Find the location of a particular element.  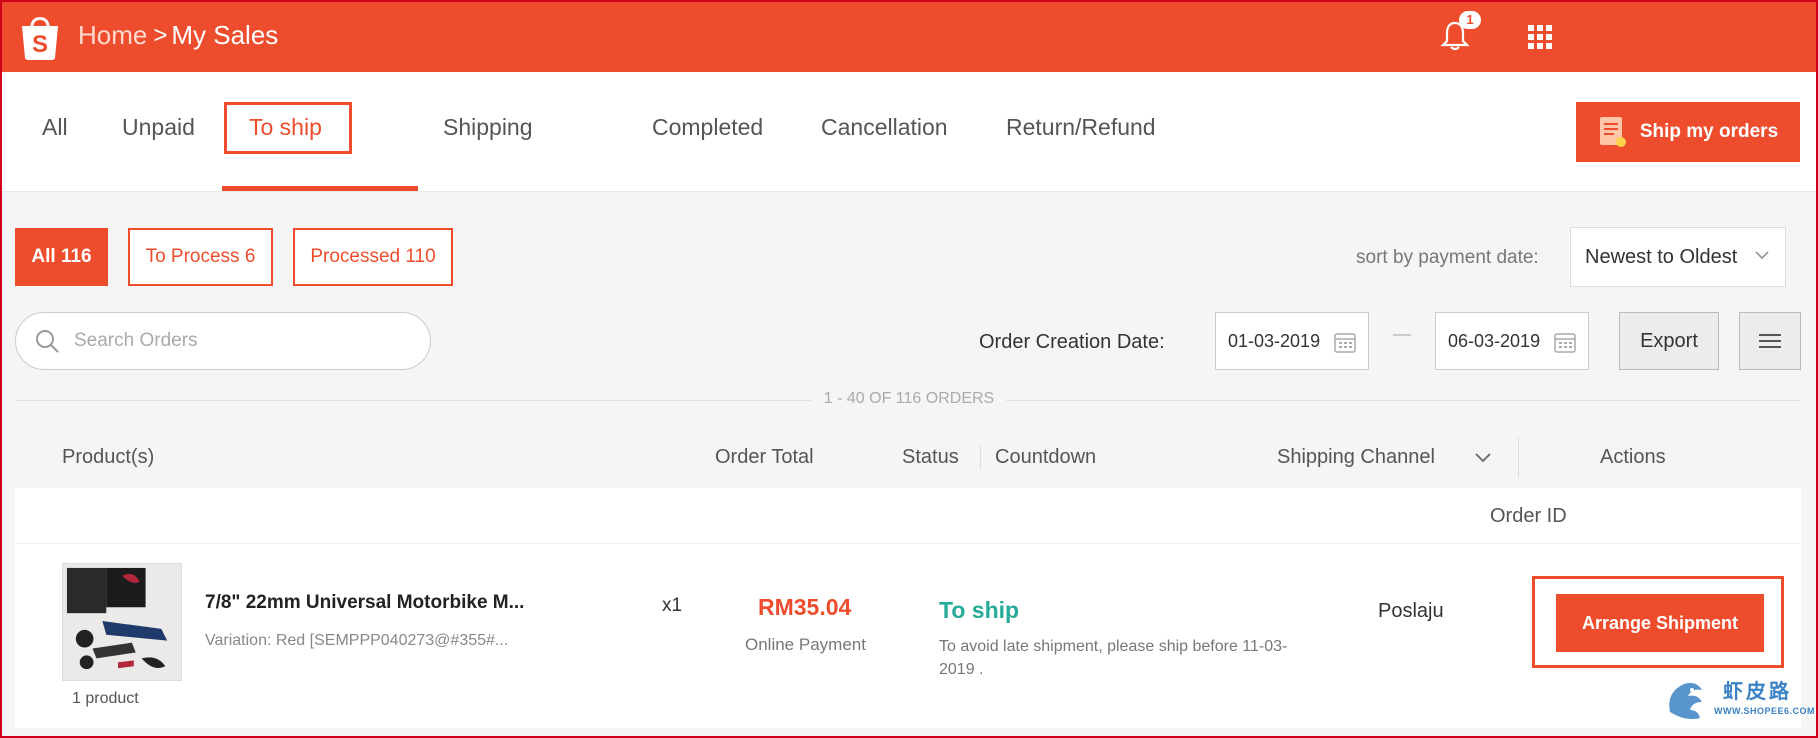

export-button: Export is located at coordinates (1669, 341).